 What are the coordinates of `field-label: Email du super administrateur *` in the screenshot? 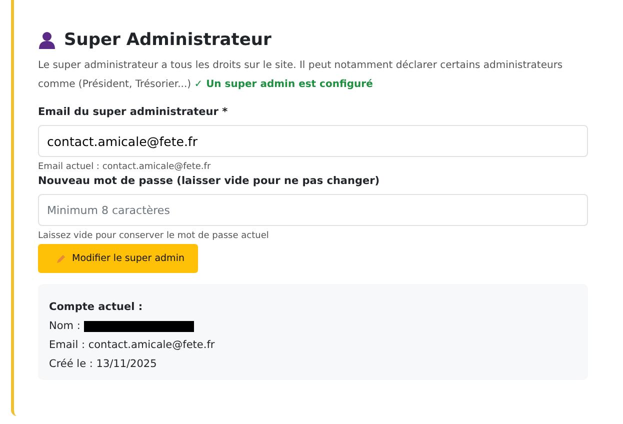 It's located at (133, 112).